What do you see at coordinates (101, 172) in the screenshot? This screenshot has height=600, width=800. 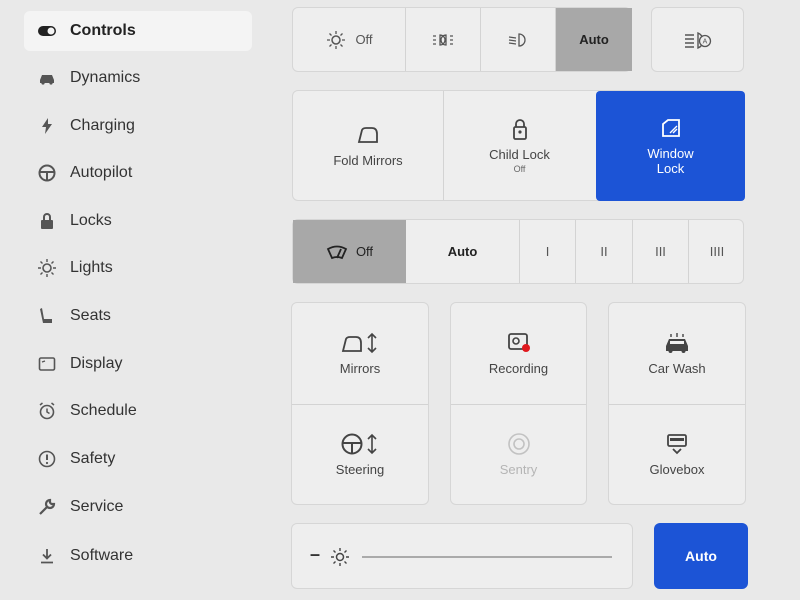 I see `sidebar-item-label: Autopilot` at bounding box center [101, 172].